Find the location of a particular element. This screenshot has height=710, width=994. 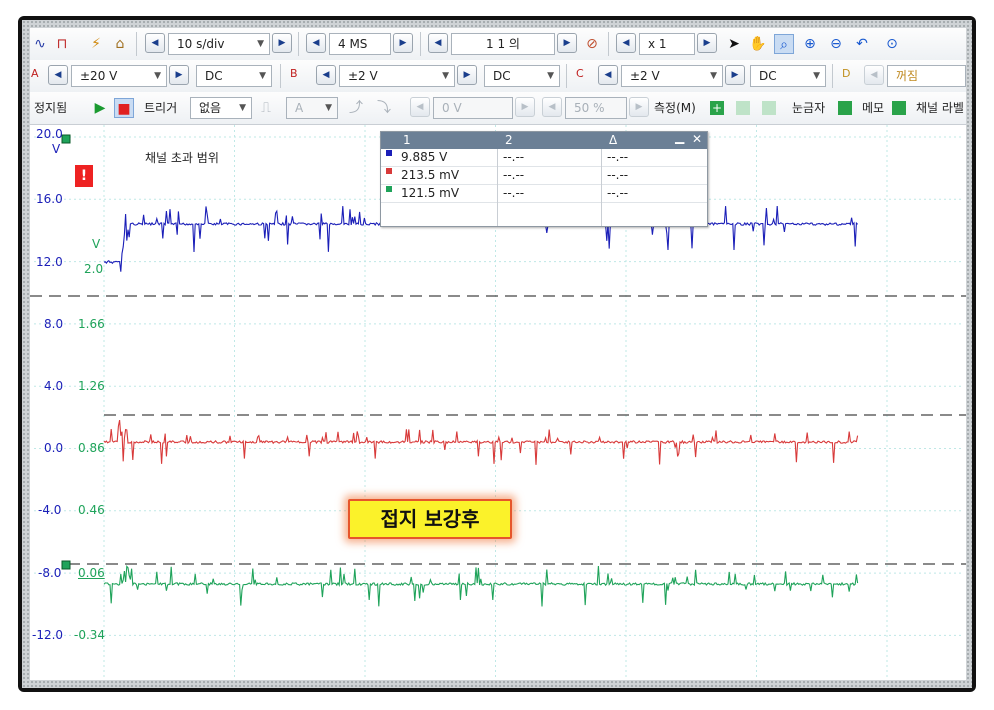

scope-mode-icon: ∿ is located at coordinates (40, 44).